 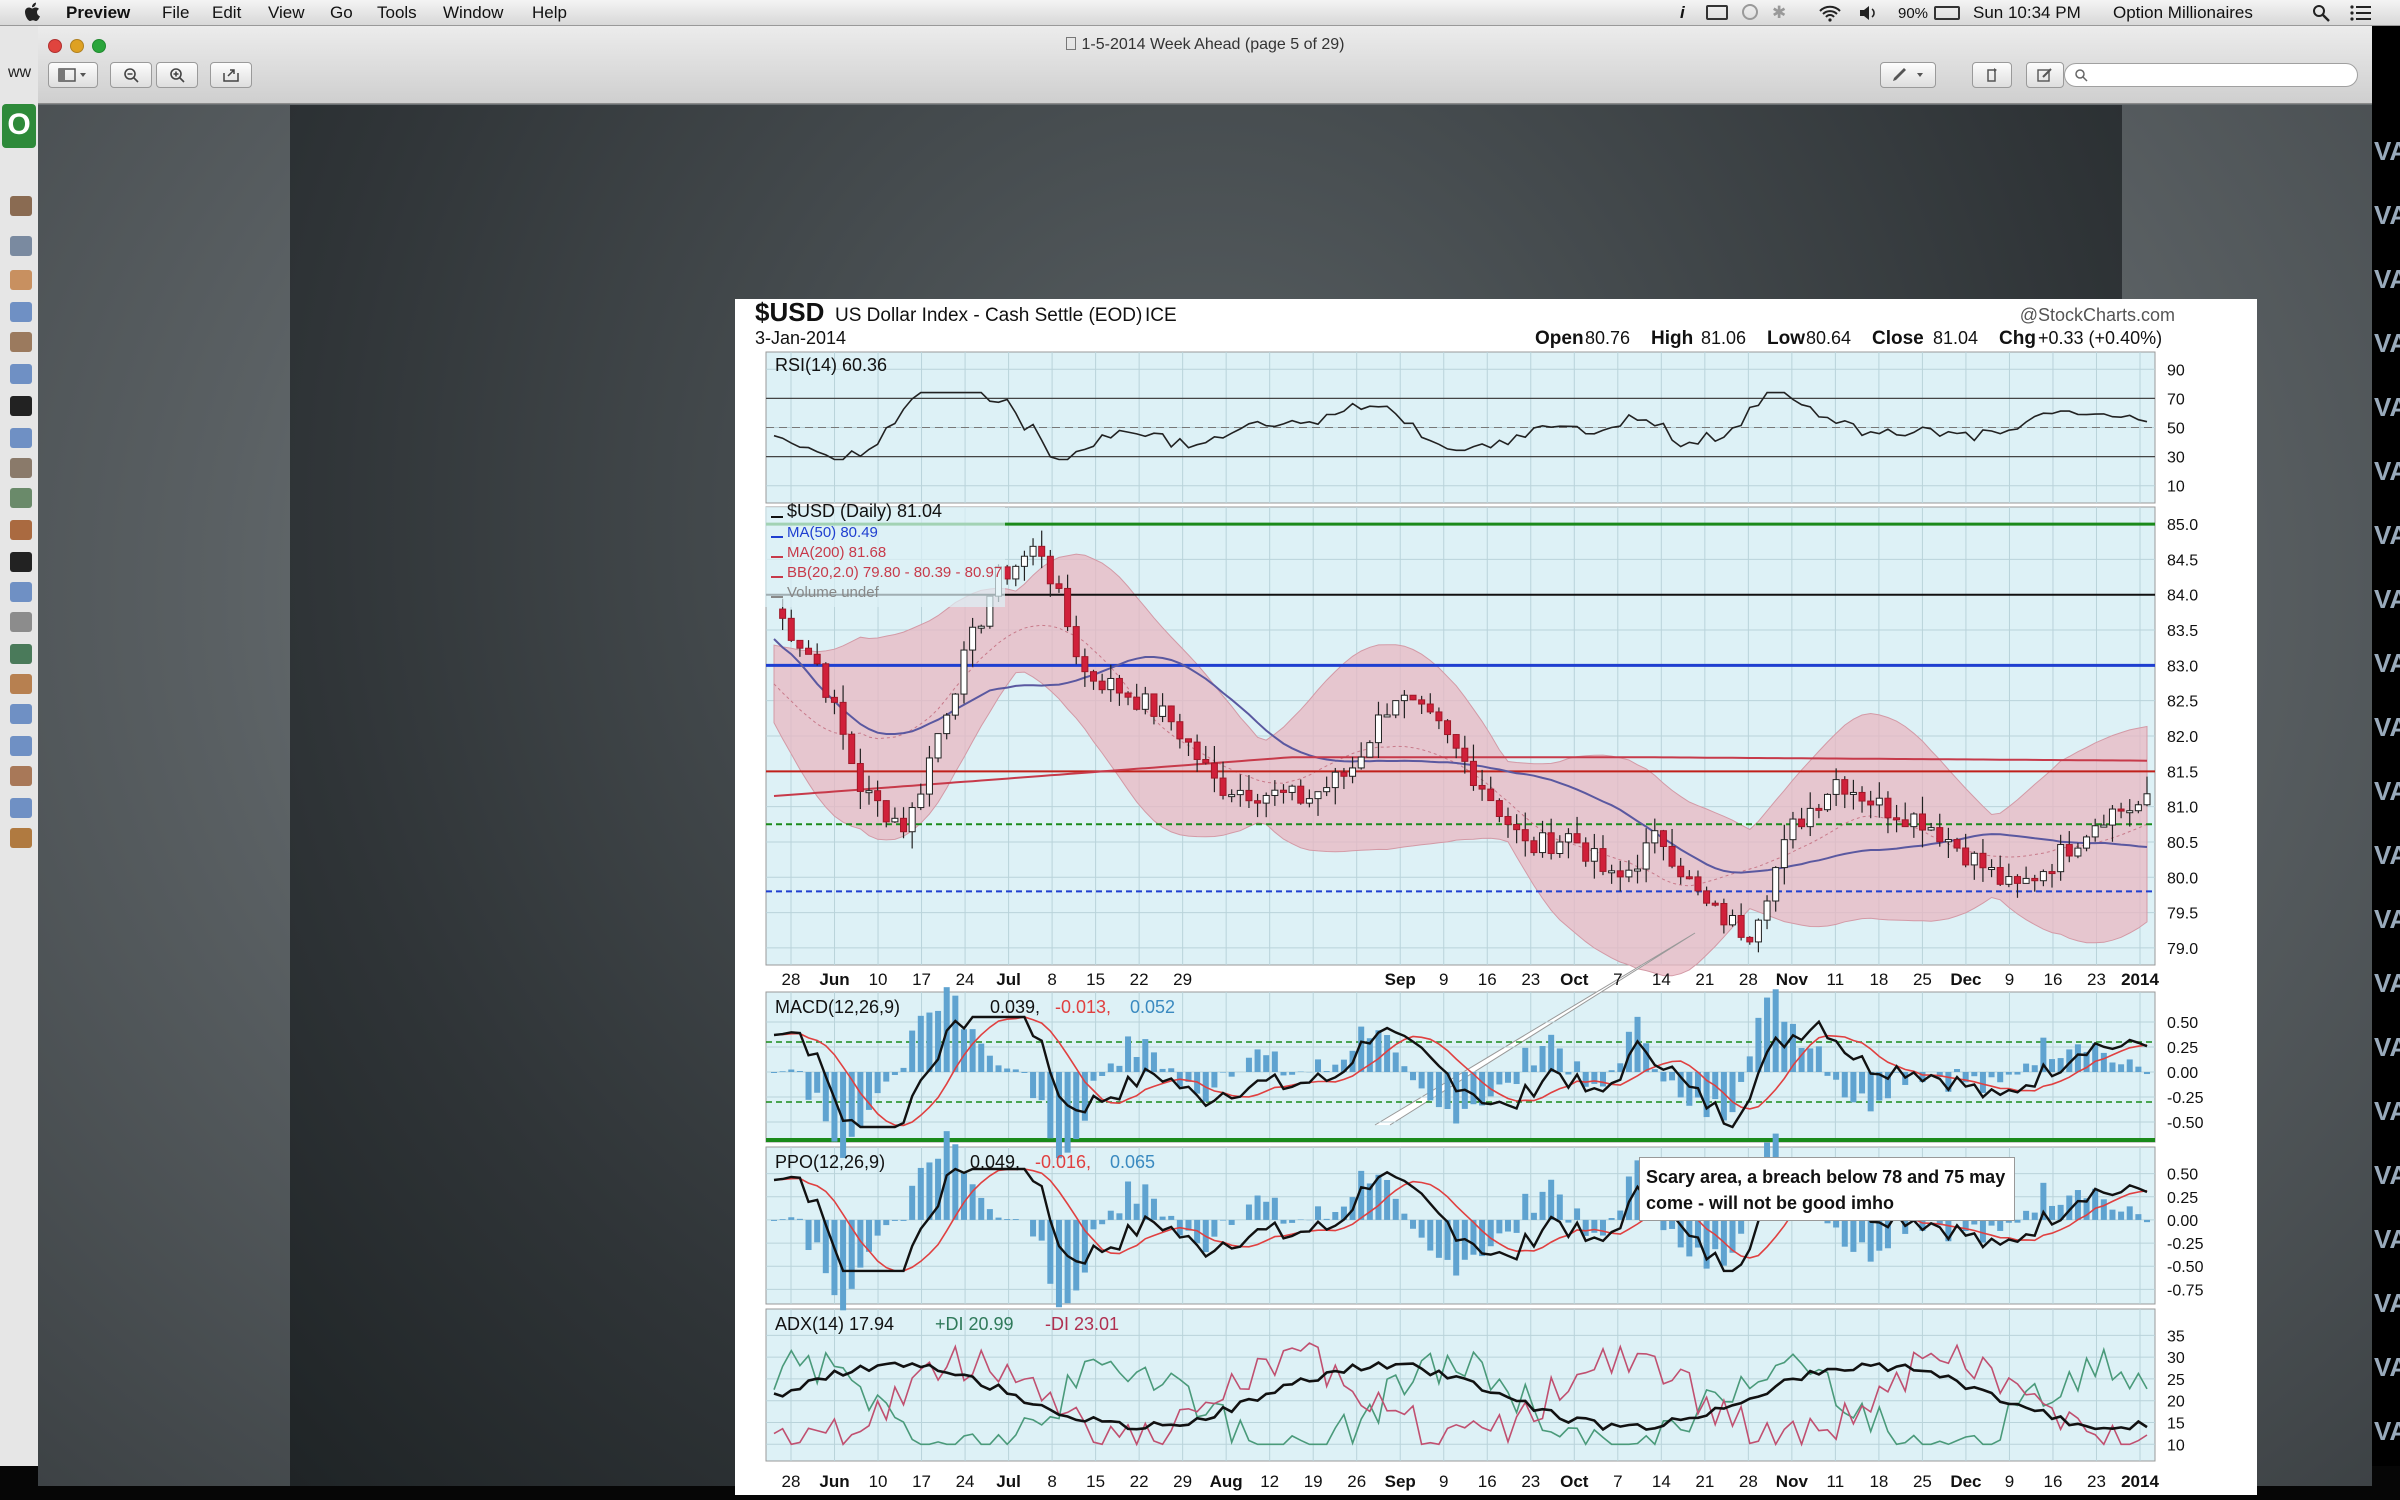 I want to click on apple-menu-icon, so click(x=33, y=12).